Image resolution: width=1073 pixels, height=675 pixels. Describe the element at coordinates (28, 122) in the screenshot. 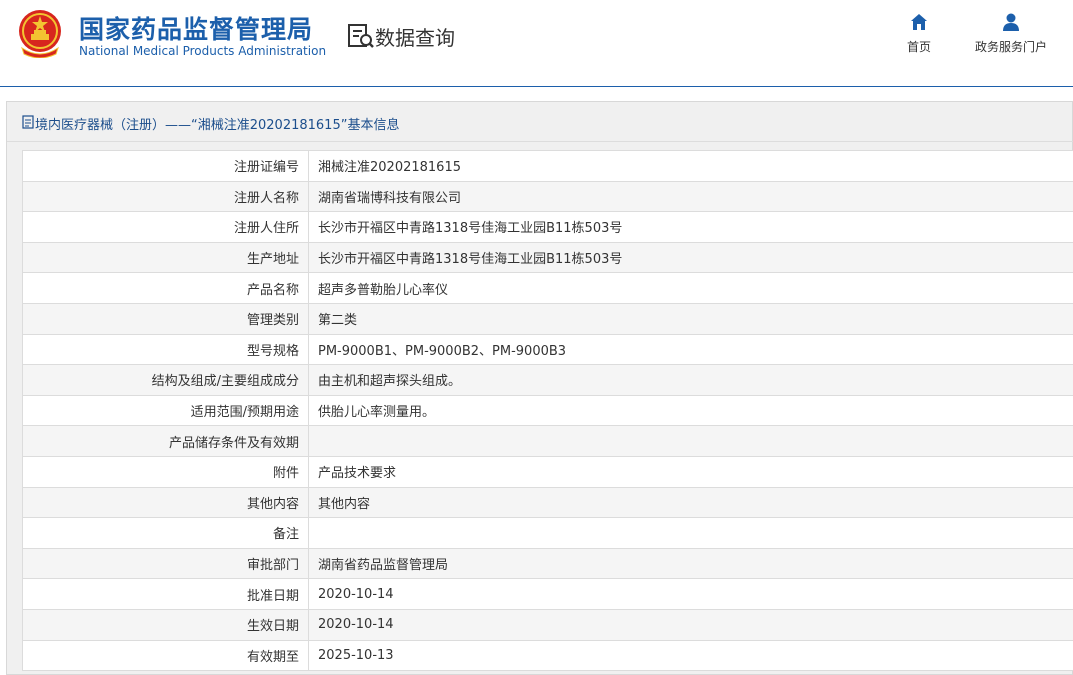

I see `document-icon` at that location.